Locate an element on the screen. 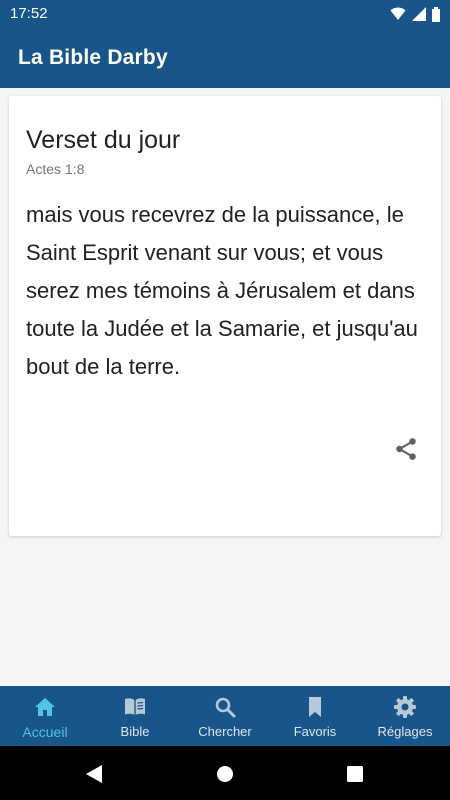  battery-icon is located at coordinates (436, 14).